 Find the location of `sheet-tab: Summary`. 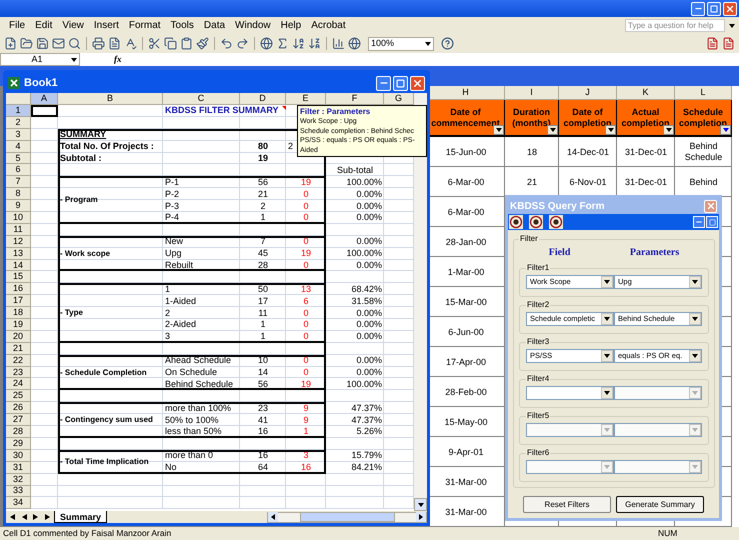

sheet-tab: Summary is located at coordinates (81, 517).